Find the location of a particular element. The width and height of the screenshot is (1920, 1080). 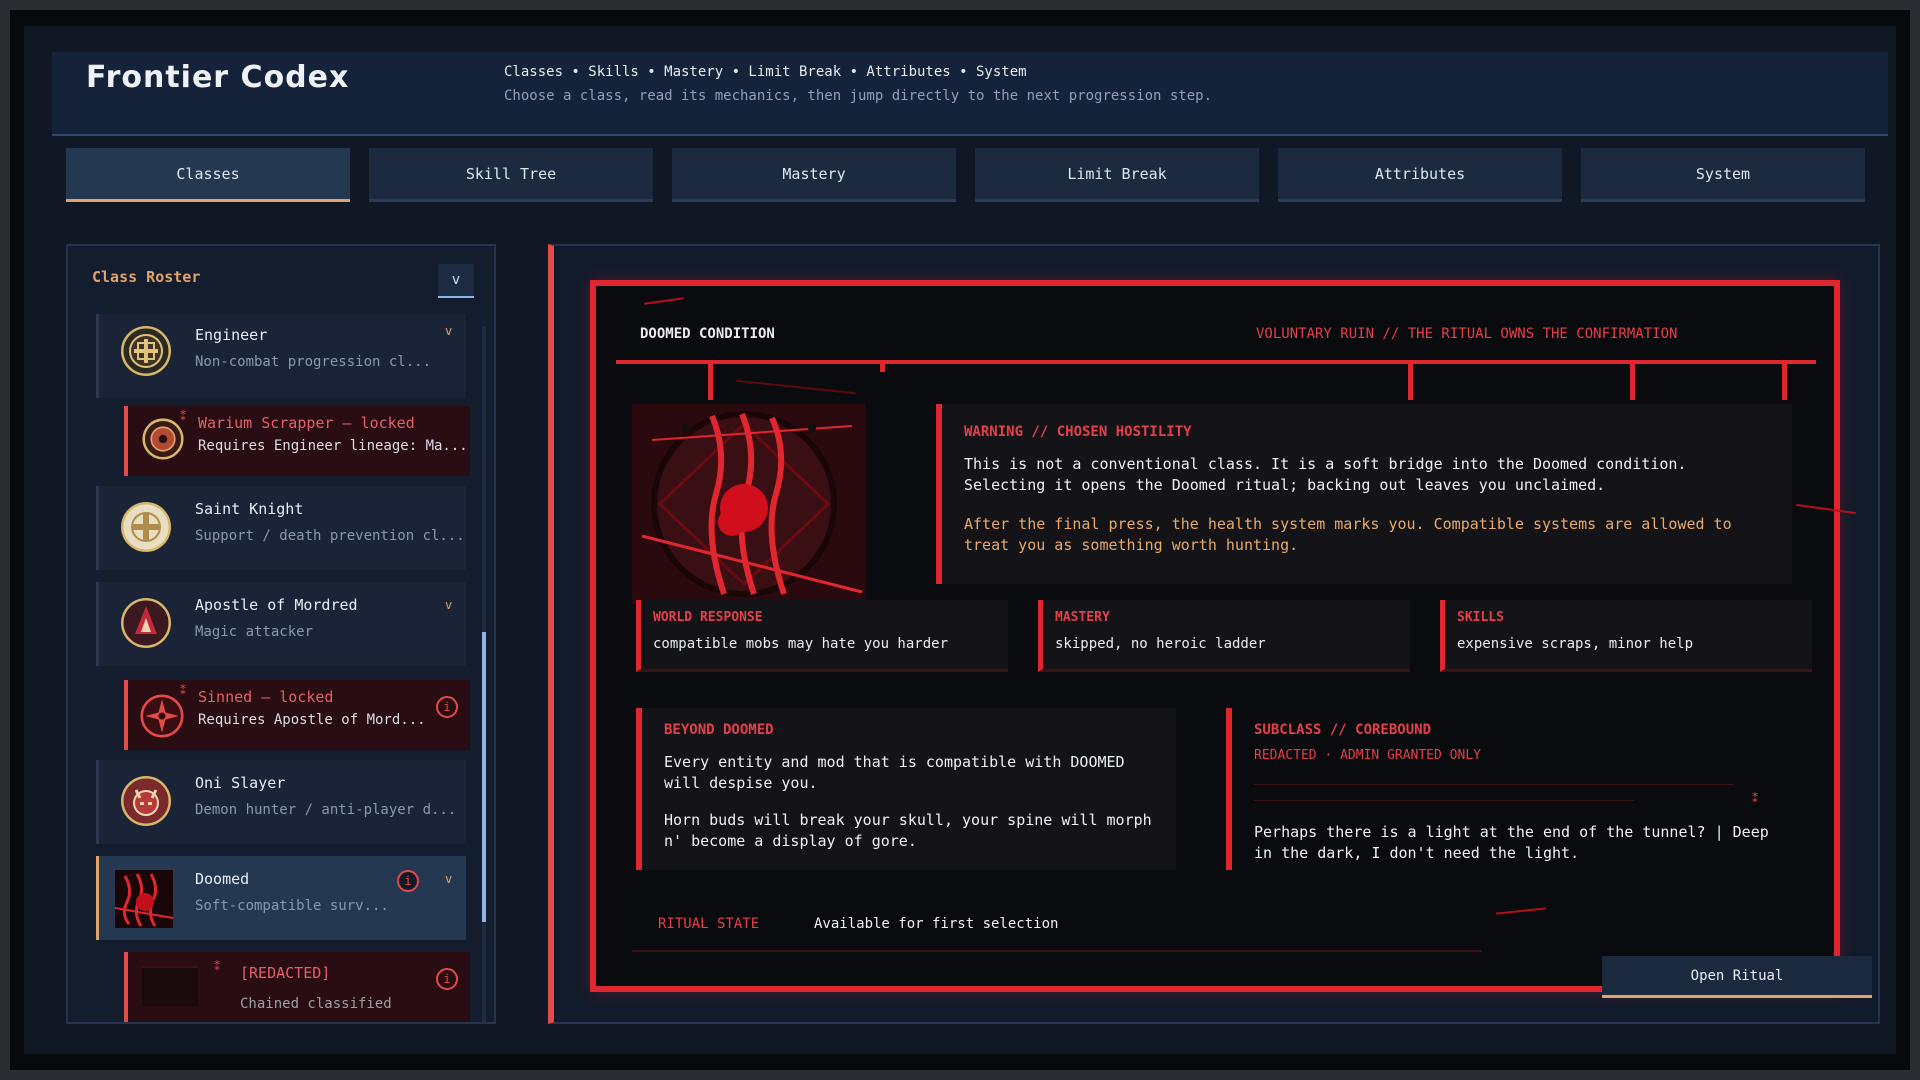

class-item-name: Engineer is located at coordinates (231, 335).